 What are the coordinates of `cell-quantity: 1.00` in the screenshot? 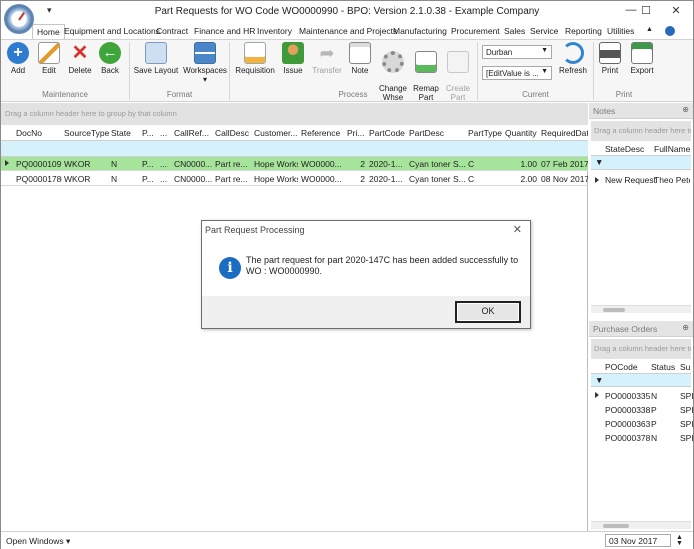 It's located at (528, 164).